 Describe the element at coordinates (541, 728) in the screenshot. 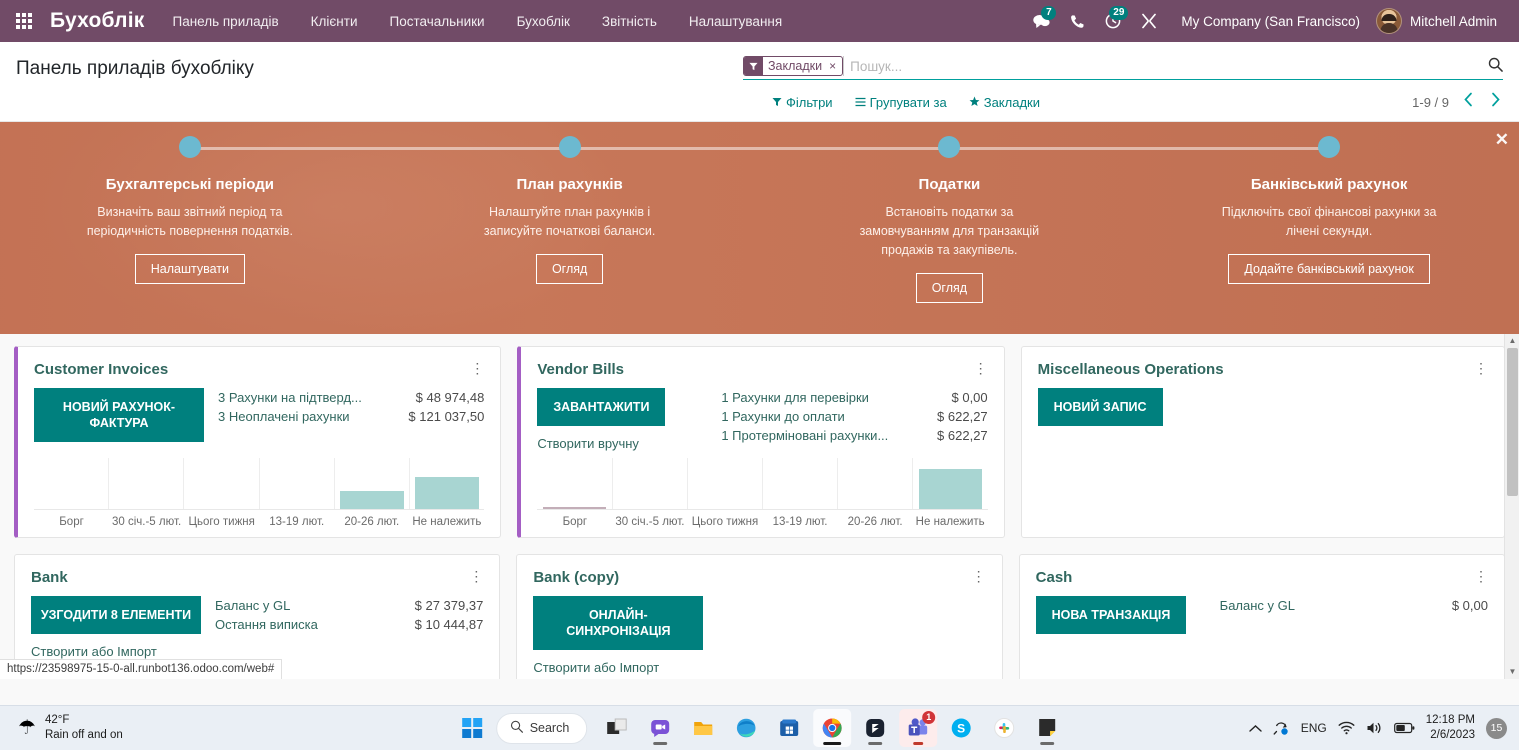

I see `taskbar-search: Search` at that location.